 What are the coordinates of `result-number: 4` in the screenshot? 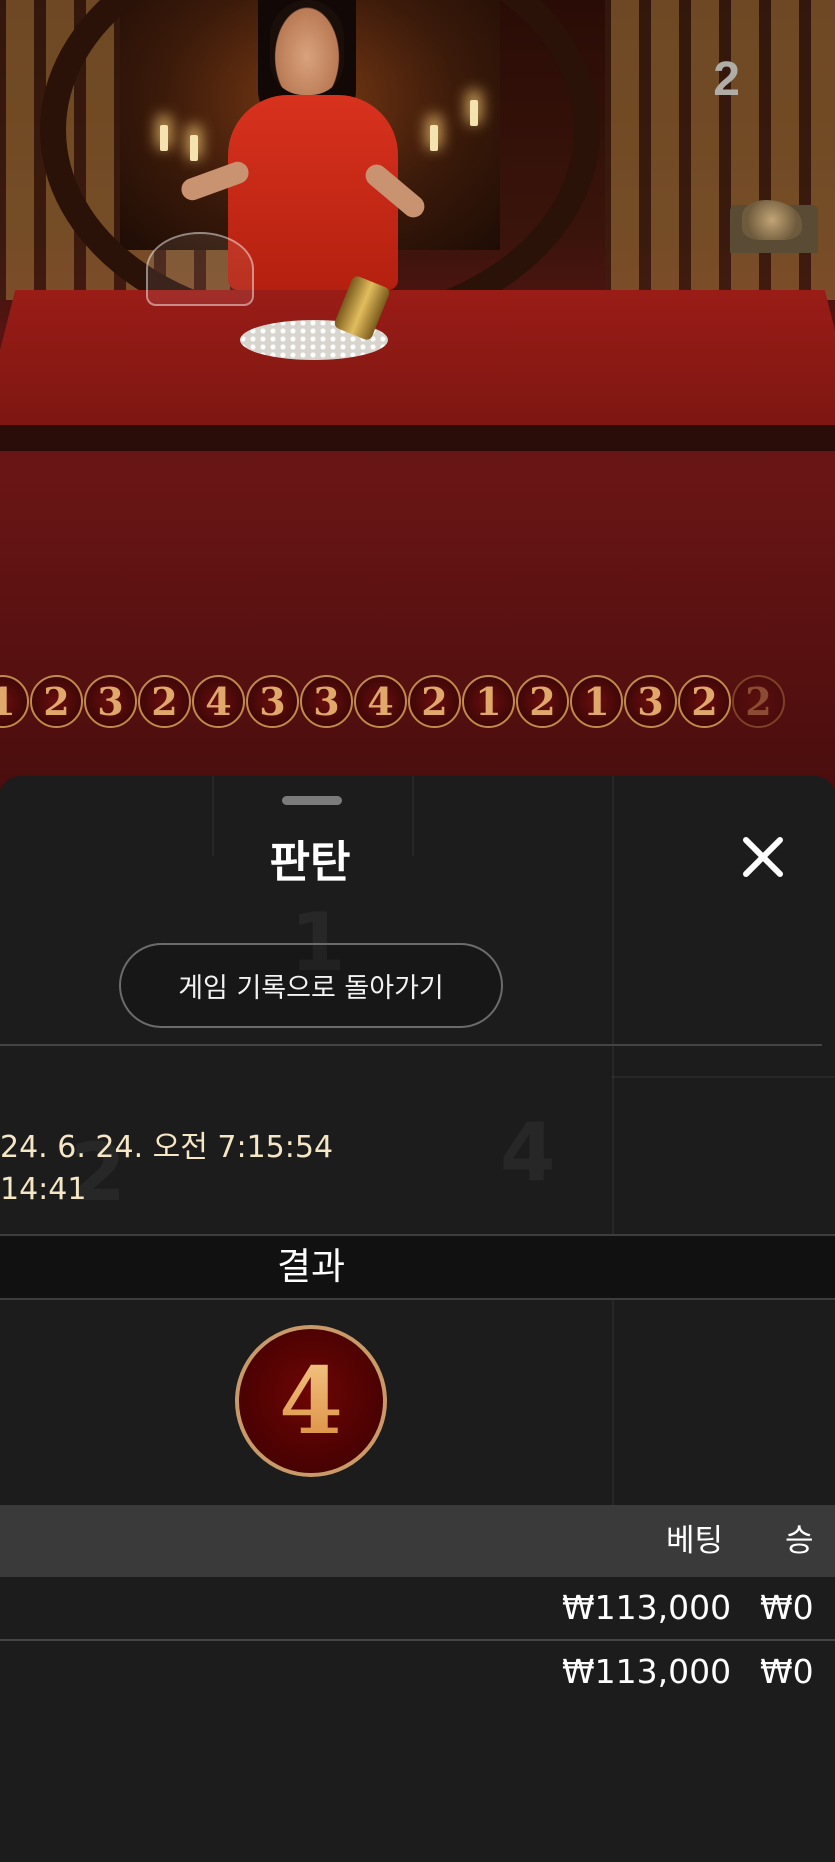 It's located at (310, 1401).